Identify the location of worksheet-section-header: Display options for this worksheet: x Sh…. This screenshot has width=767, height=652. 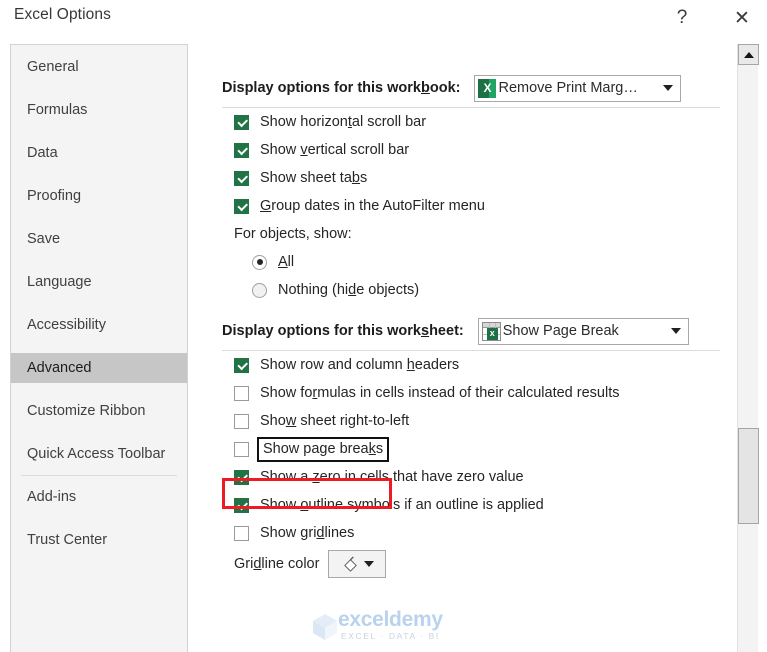
(471, 331).